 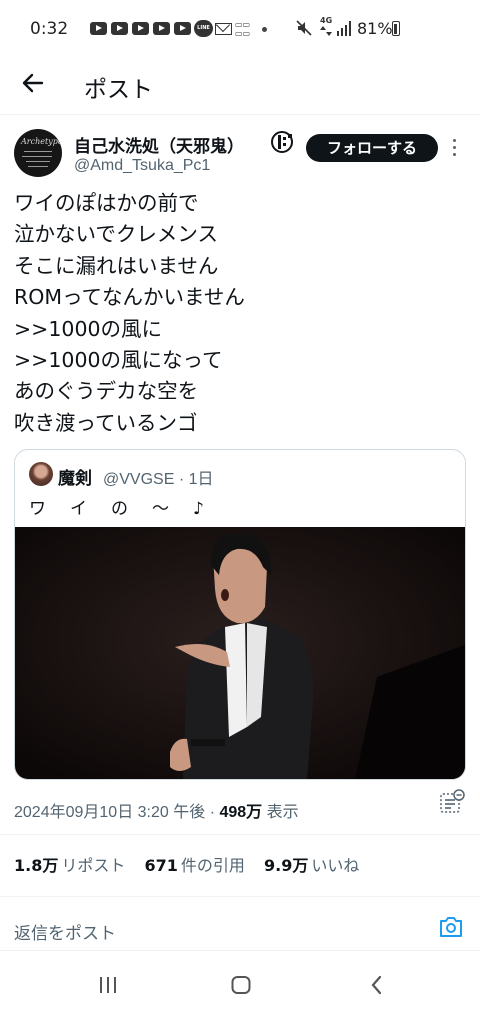 I want to click on follow-button: フォローする, so click(x=372, y=148).